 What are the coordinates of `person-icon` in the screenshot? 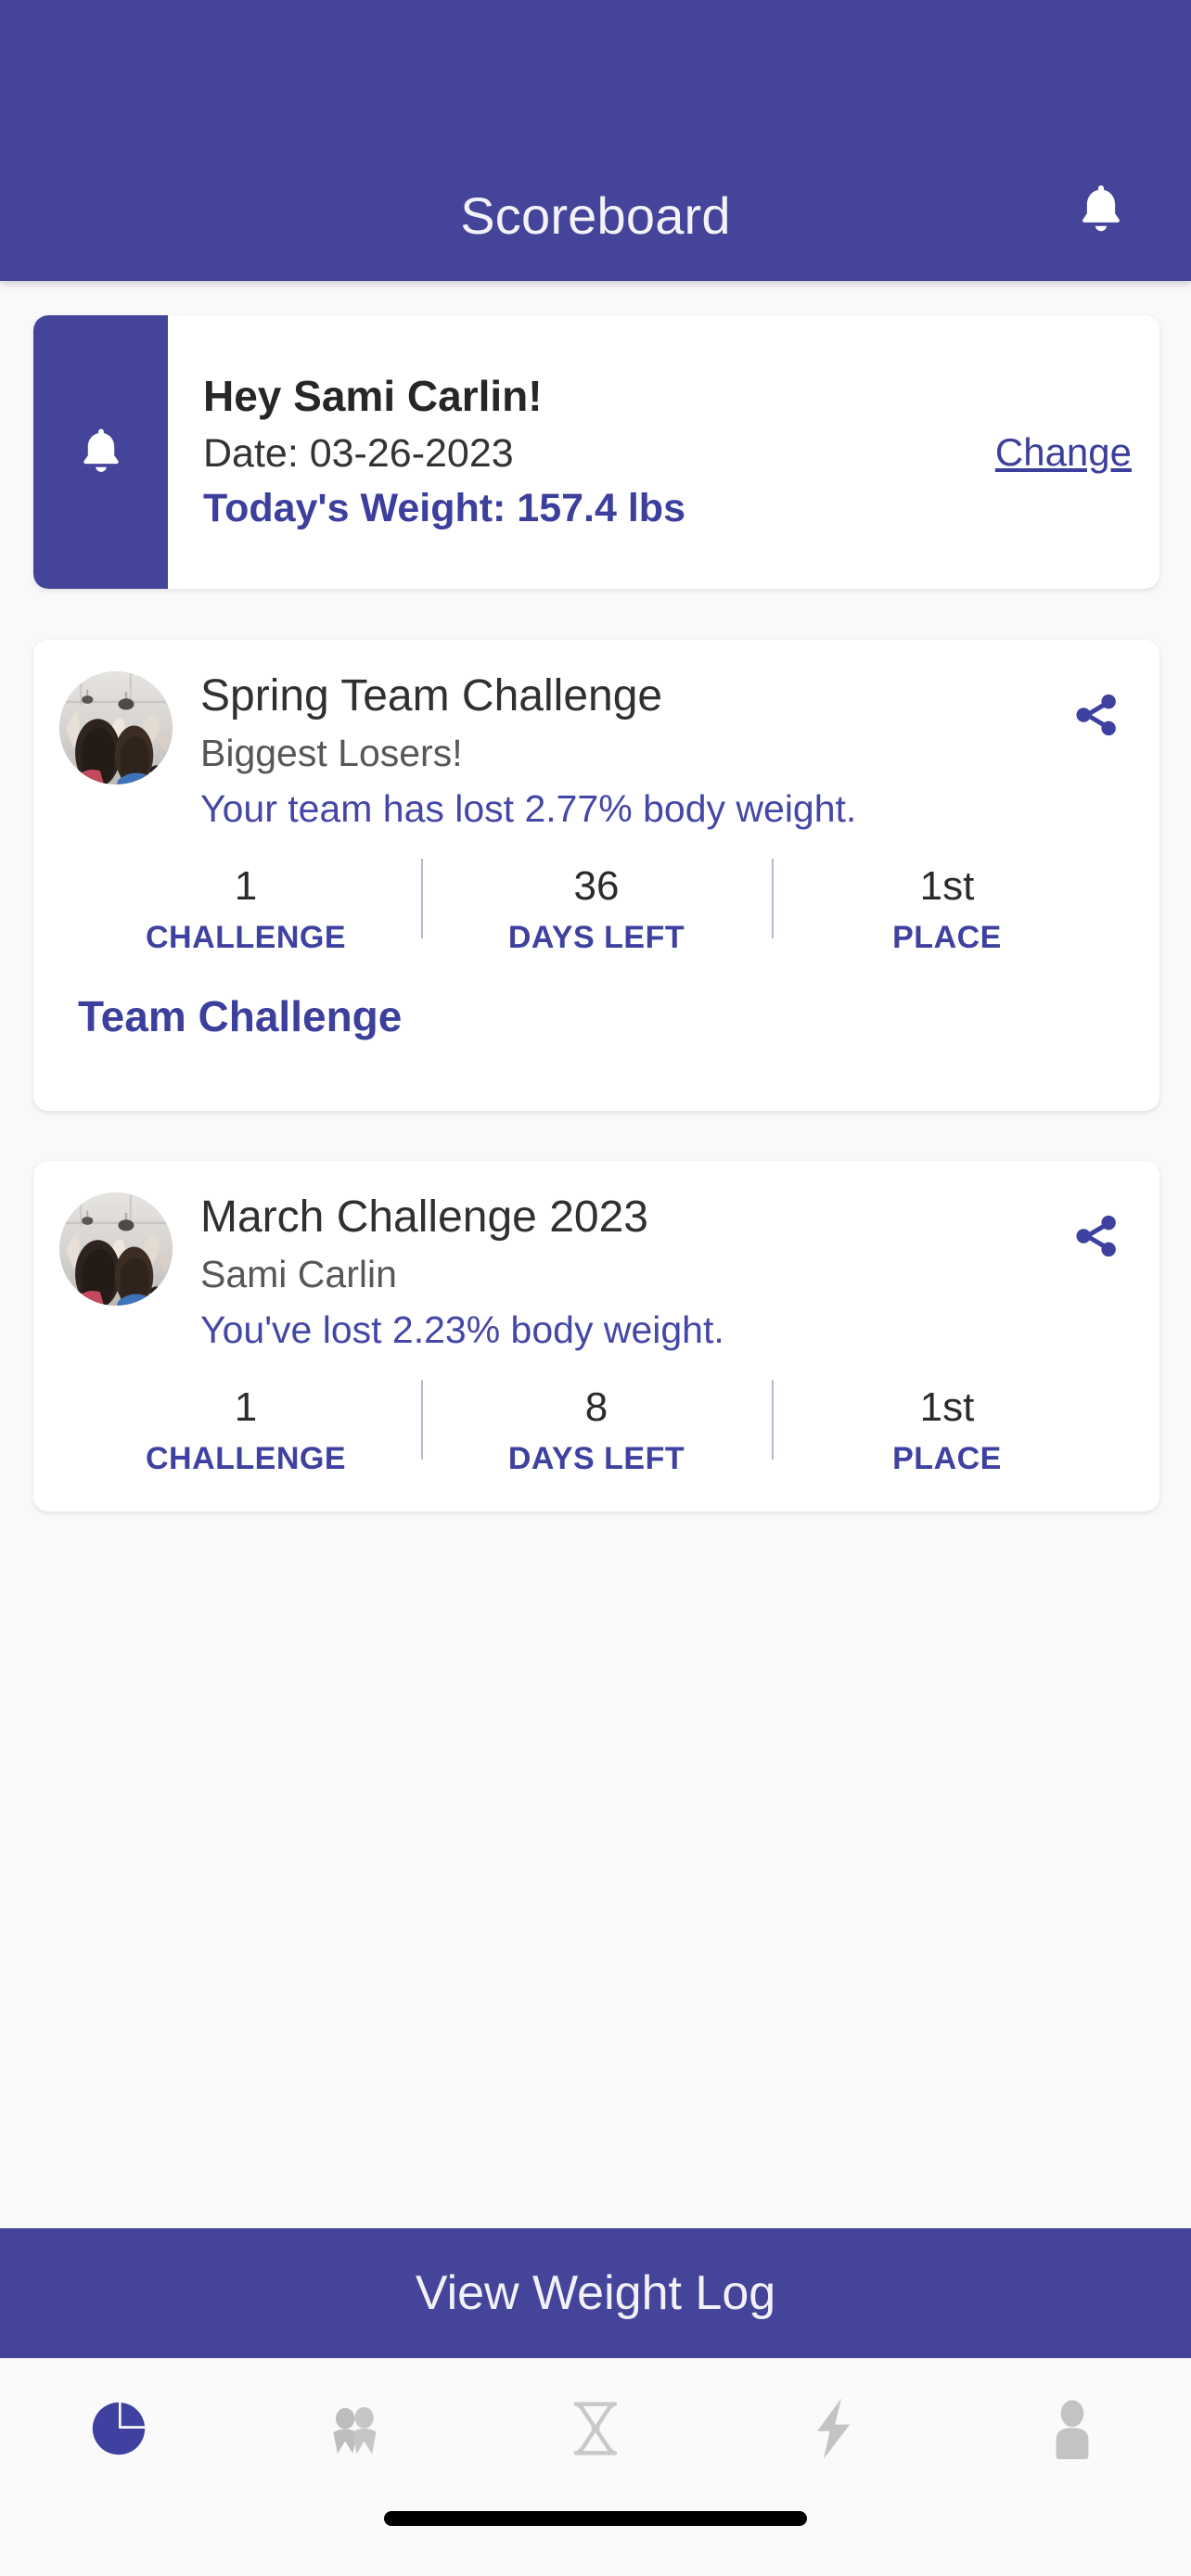 It's located at (1072, 2430).